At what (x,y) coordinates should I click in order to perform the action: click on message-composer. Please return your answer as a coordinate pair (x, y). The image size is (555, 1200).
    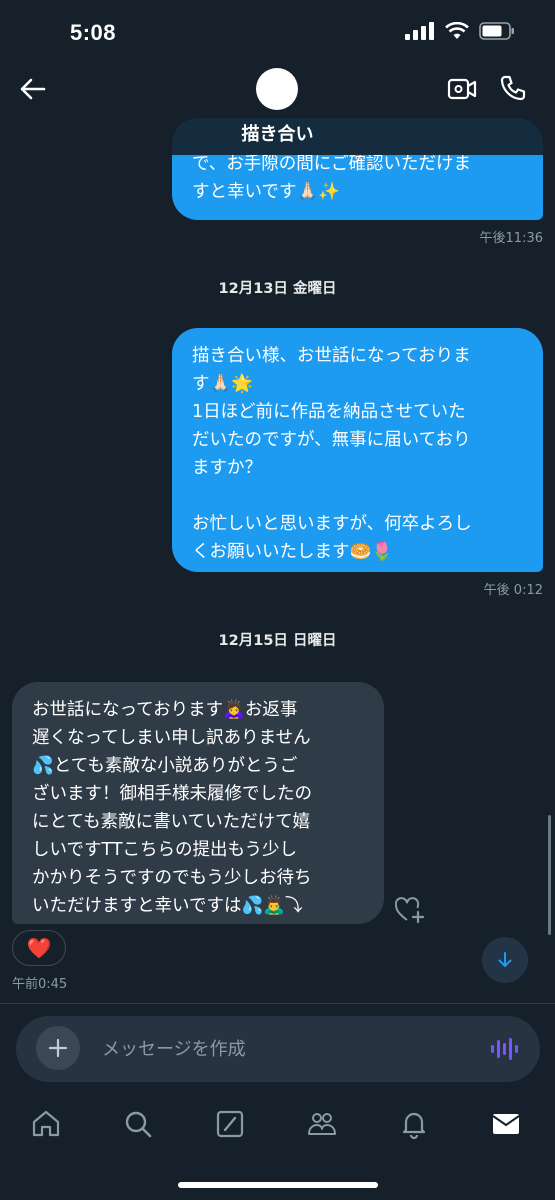
    Looking at the image, I should click on (278, 1049).